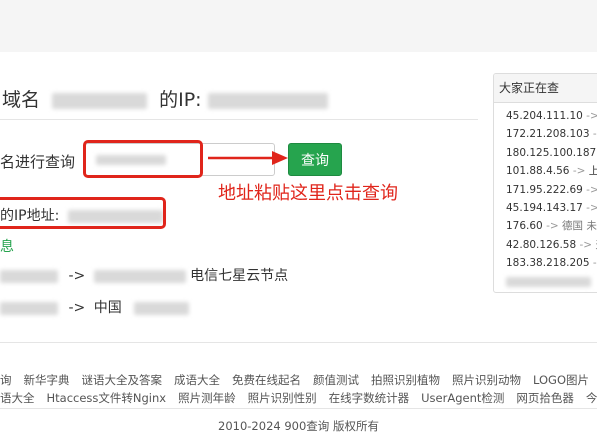 The image size is (597, 448). I want to click on list-item: 183.38.218.205 ->, so click(545, 263).